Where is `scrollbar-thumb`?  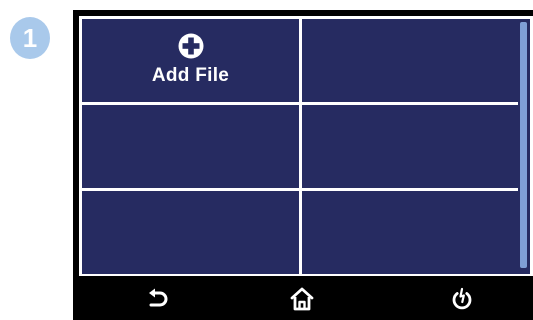
scrollbar-thumb is located at coordinates (523, 145).